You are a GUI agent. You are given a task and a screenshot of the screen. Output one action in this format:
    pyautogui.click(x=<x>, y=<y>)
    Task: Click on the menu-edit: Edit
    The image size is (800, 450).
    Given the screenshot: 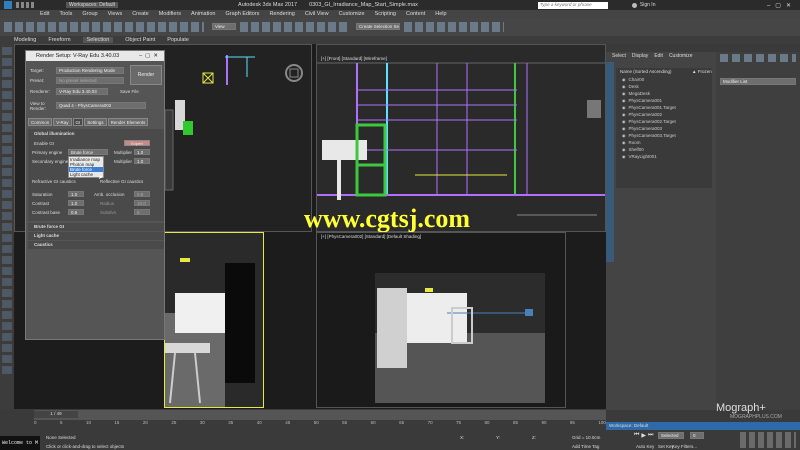 What is the action you would take?
    pyautogui.click(x=44, y=14)
    